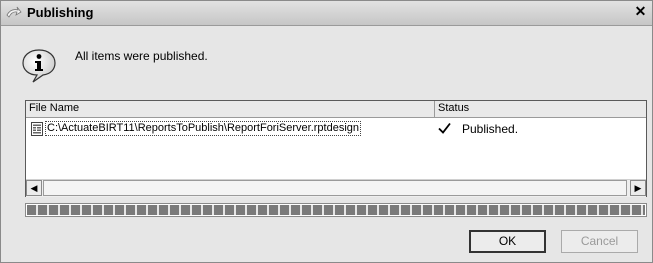 Image resolution: width=653 pixels, height=263 pixels. Describe the element at coordinates (141, 56) in the screenshot. I see `status-message: All items were published.` at that location.